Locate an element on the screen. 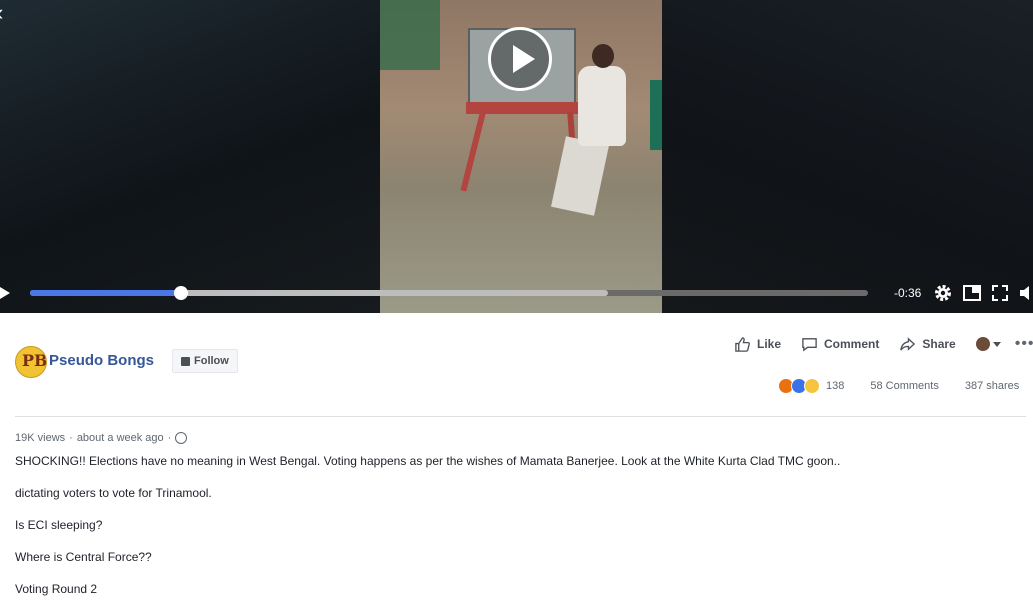 The width and height of the screenshot is (1033, 612). back-chevron-icon: ‹ is located at coordinates (1, 13).